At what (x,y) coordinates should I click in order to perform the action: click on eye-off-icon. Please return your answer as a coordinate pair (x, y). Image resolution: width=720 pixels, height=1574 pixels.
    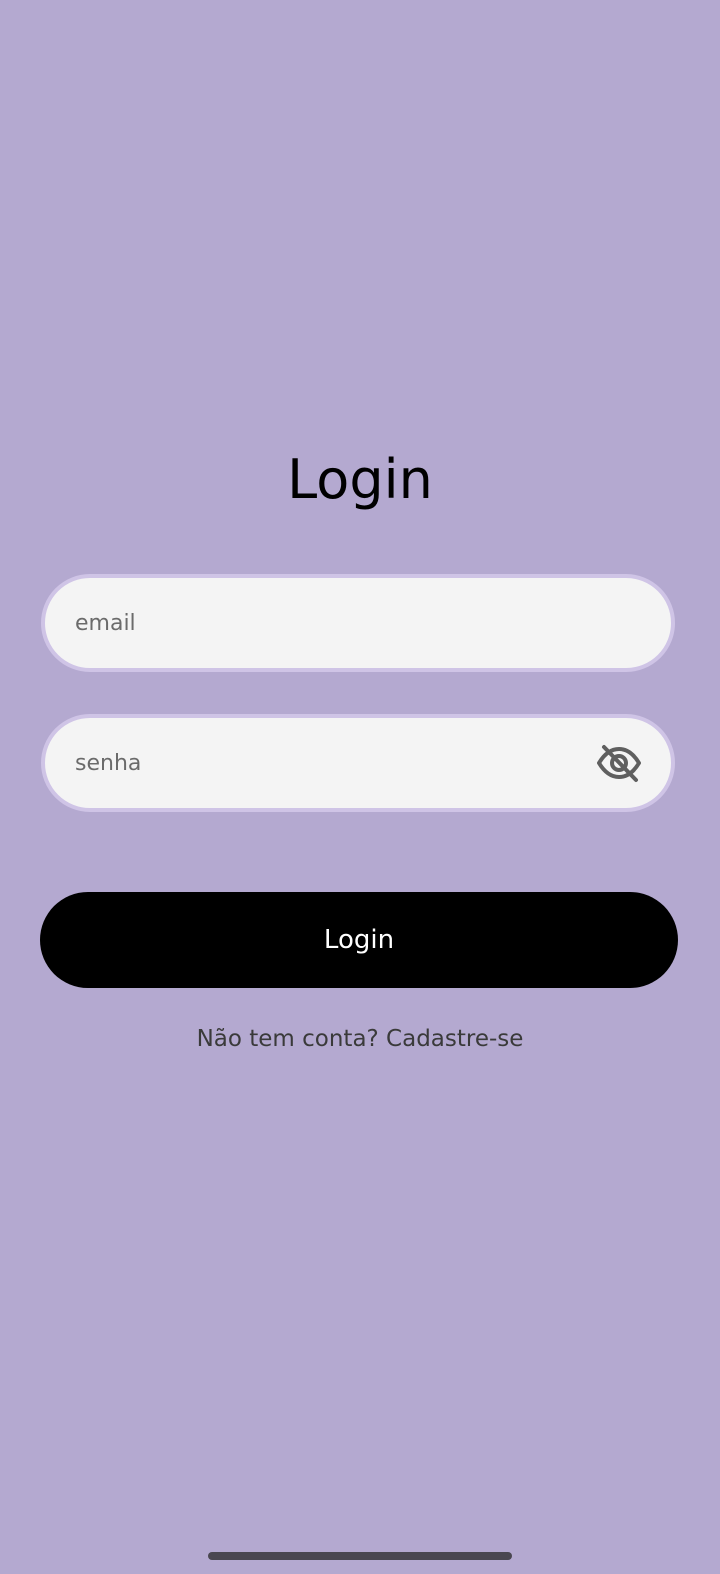
    Looking at the image, I should click on (619, 763).